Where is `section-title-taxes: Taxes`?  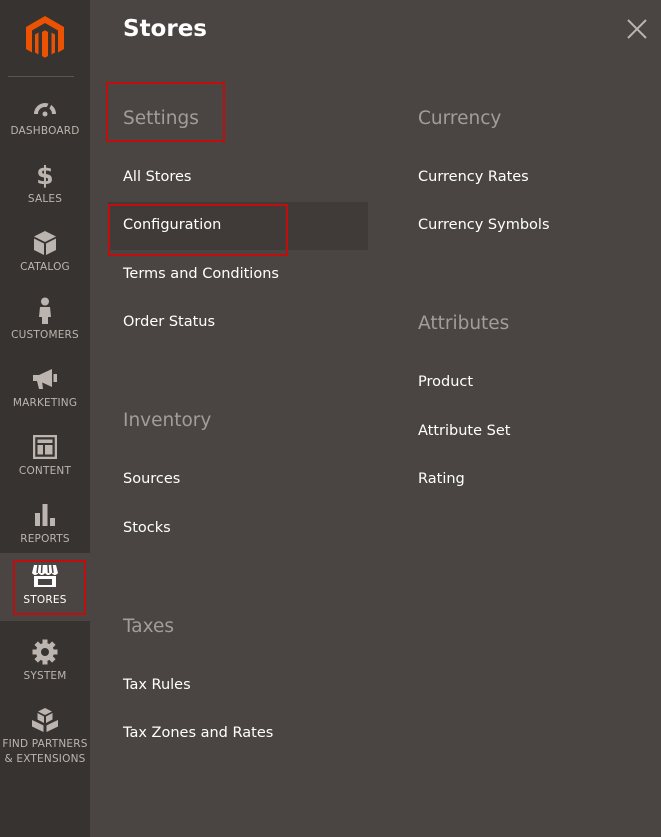
section-title-taxes: Taxes is located at coordinates (148, 626).